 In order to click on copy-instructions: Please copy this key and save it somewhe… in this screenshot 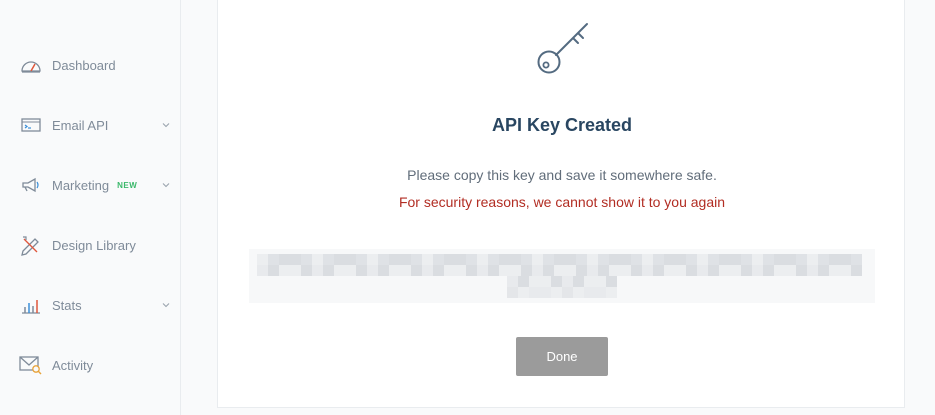, I will do `click(562, 175)`.